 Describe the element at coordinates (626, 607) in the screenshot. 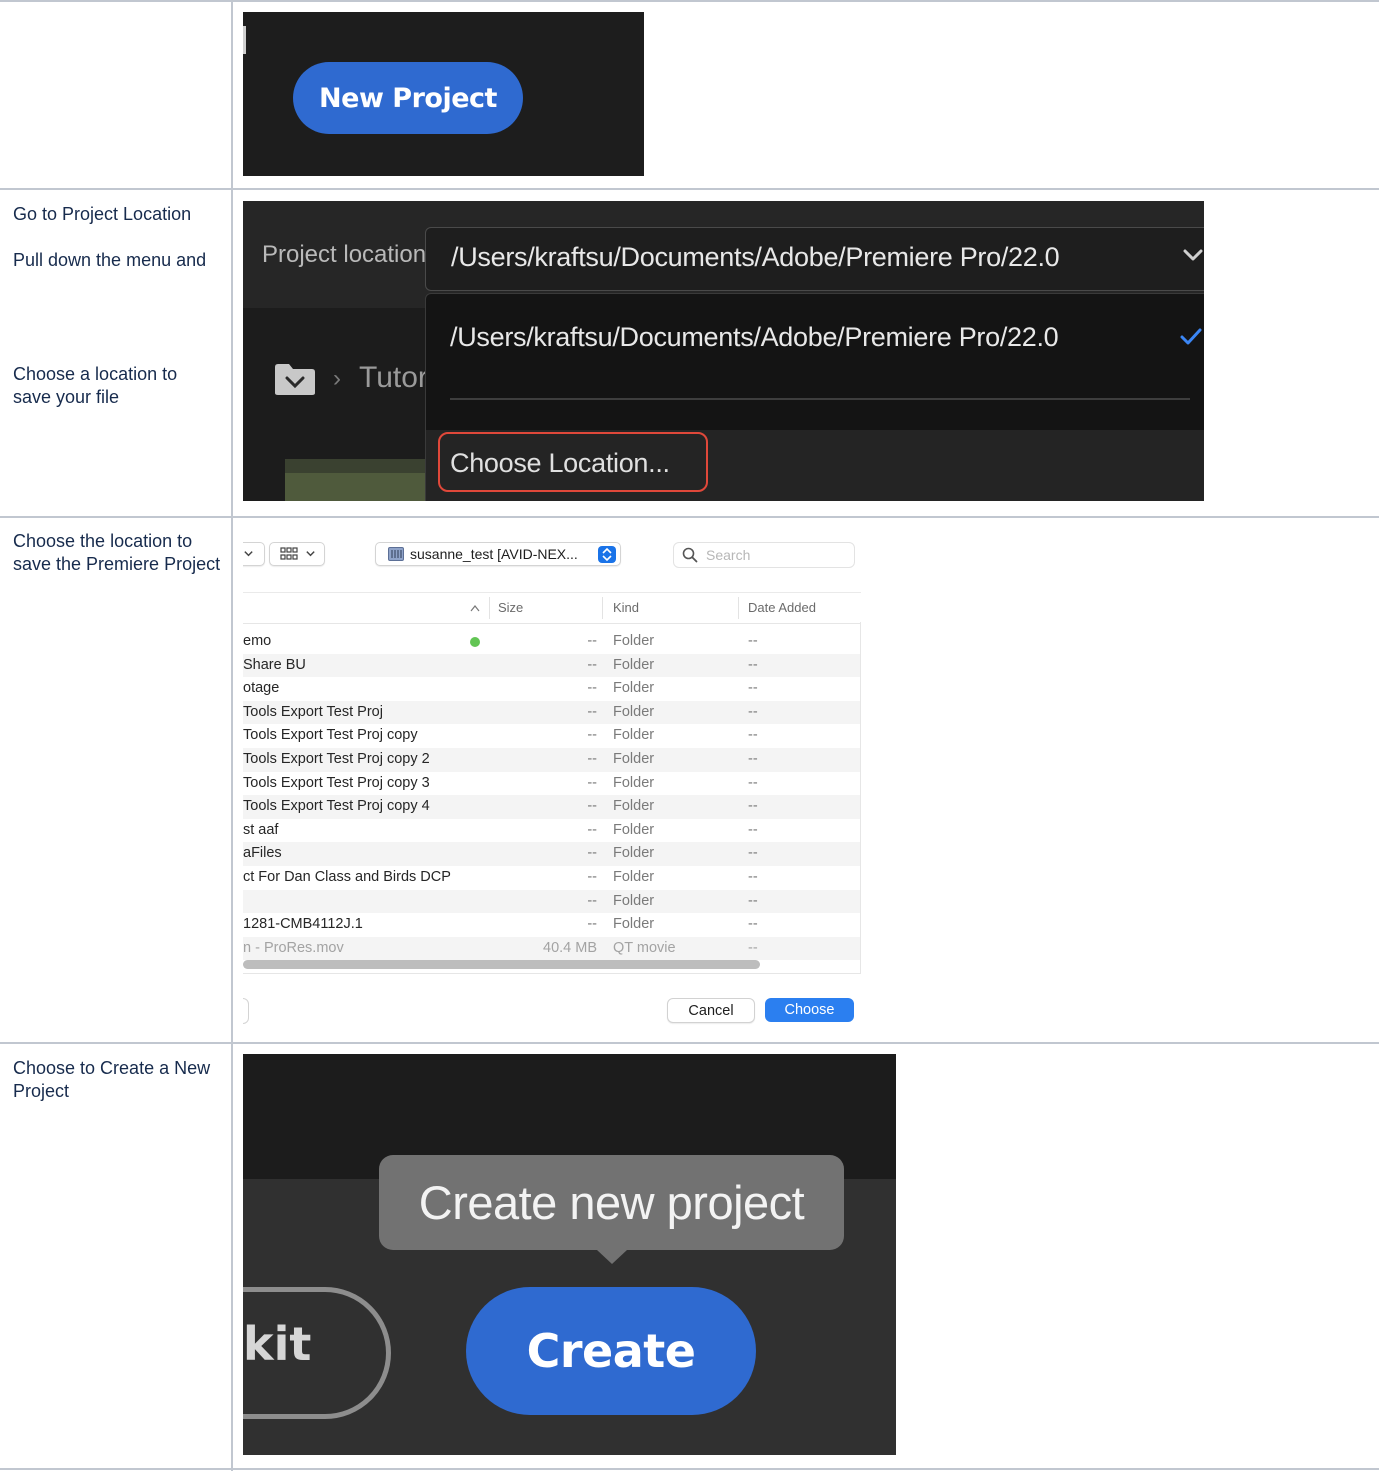

I see `column-kind: Kind` at that location.